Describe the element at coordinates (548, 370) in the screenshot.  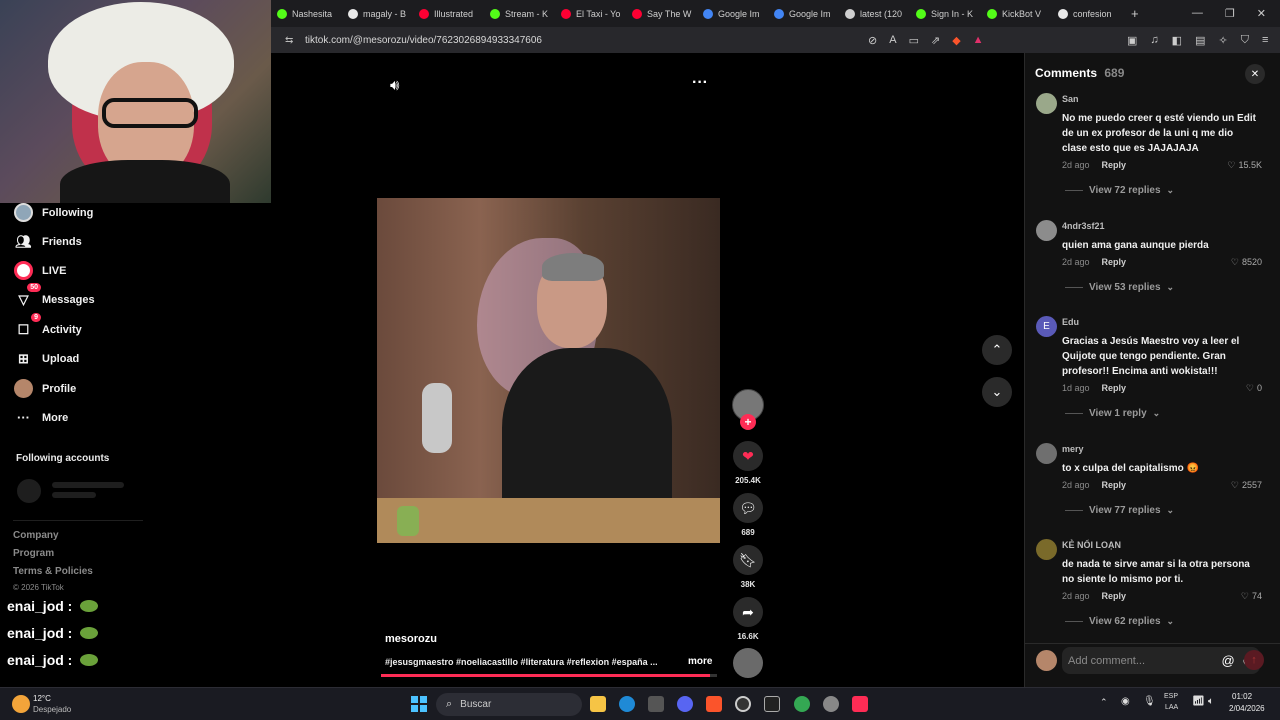
I see `video-player` at that location.